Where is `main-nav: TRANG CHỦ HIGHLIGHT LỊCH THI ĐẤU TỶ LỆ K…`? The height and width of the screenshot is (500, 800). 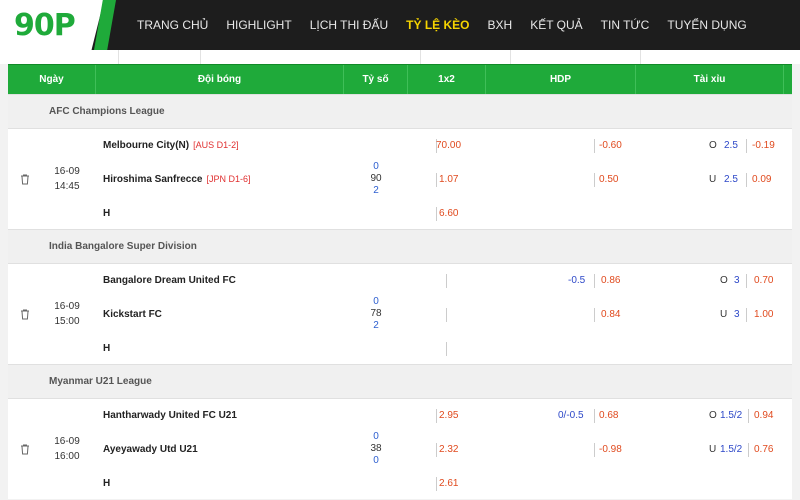
main-nav: TRANG CHỦ HIGHLIGHT LỊCH THI ĐẤU TỶ LỆ K… is located at coordinates (442, 25).